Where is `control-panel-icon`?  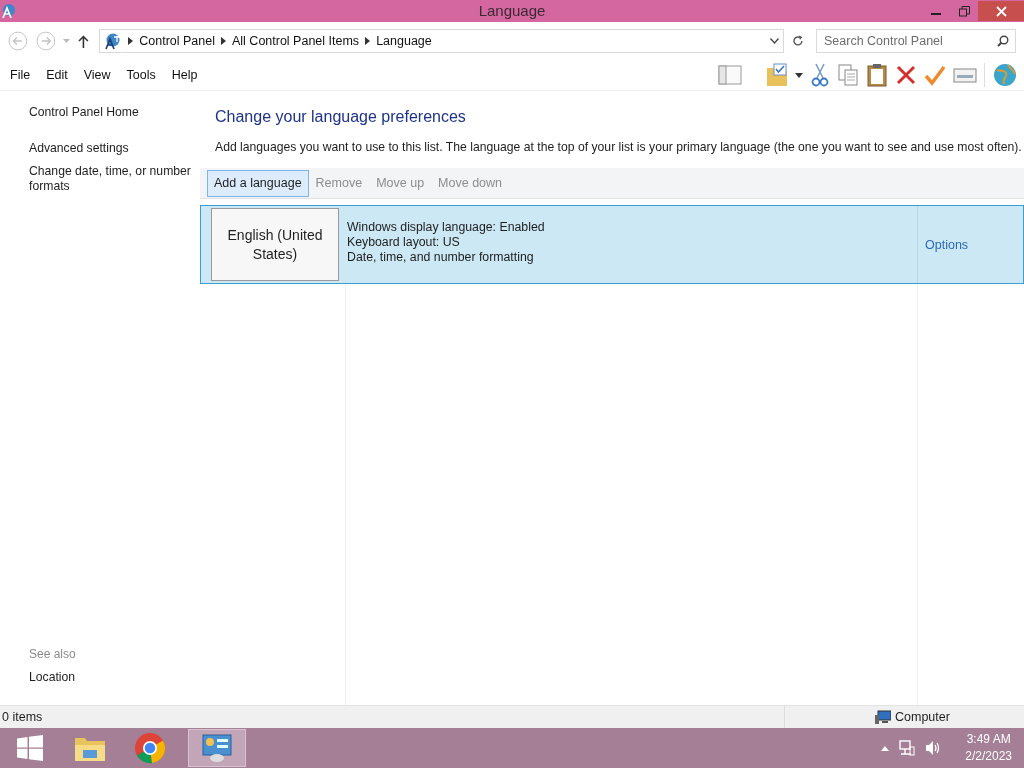 control-panel-icon is located at coordinates (217, 748).